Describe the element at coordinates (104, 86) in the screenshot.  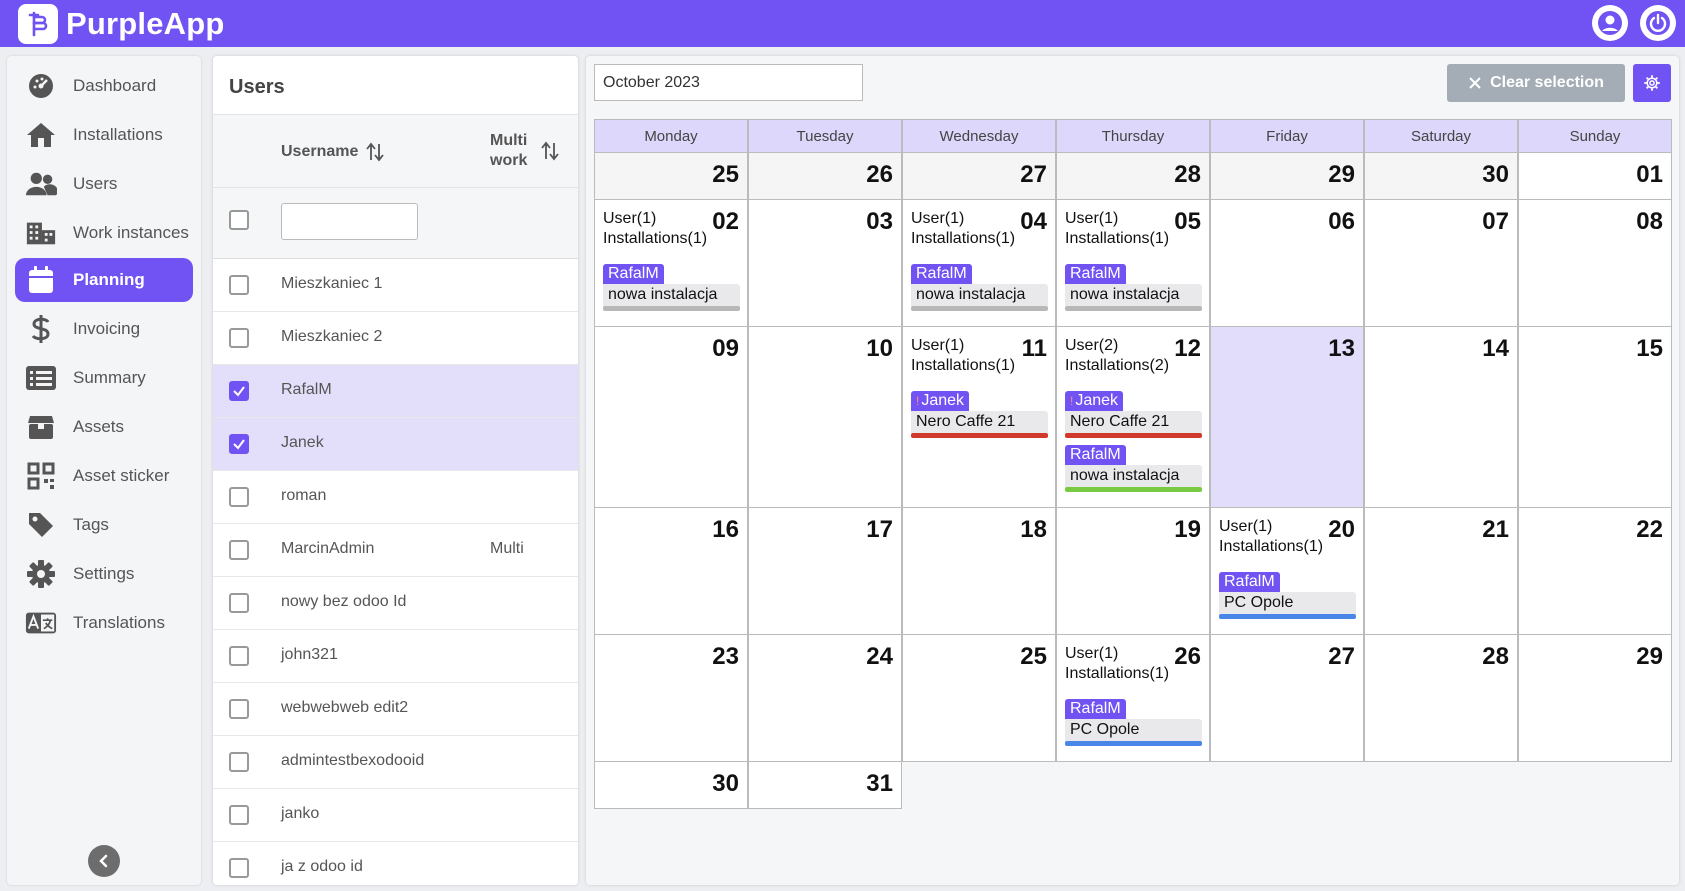
I see `sidebar-item-dashboard: Dashboard` at that location.